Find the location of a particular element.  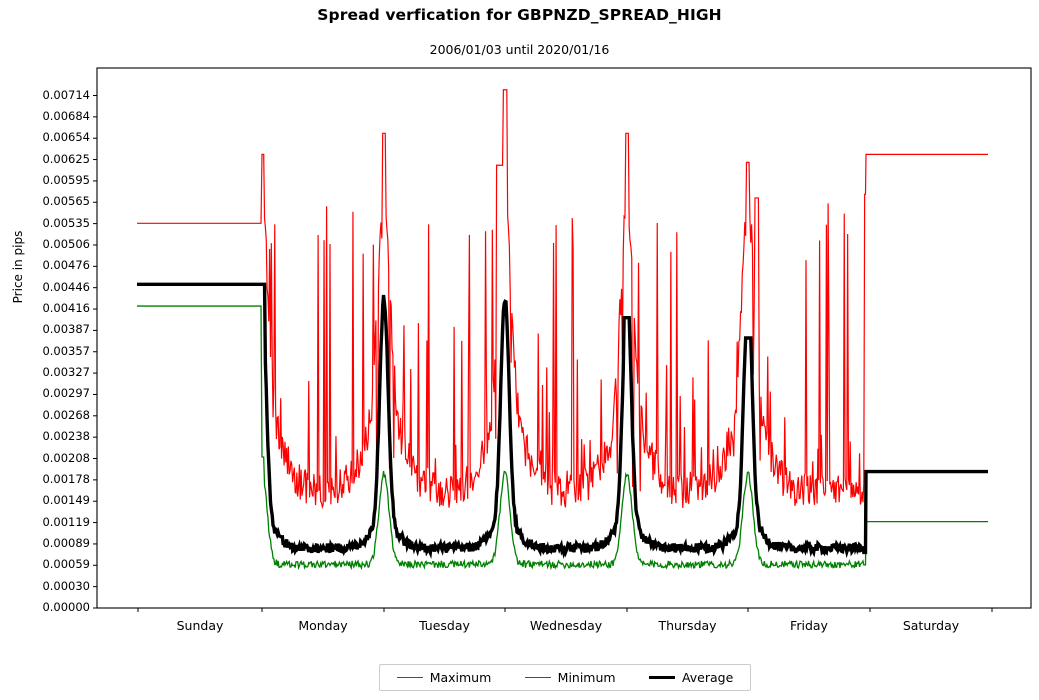

y-tick-label: 0.00208 is located at coordinates (66, 457).